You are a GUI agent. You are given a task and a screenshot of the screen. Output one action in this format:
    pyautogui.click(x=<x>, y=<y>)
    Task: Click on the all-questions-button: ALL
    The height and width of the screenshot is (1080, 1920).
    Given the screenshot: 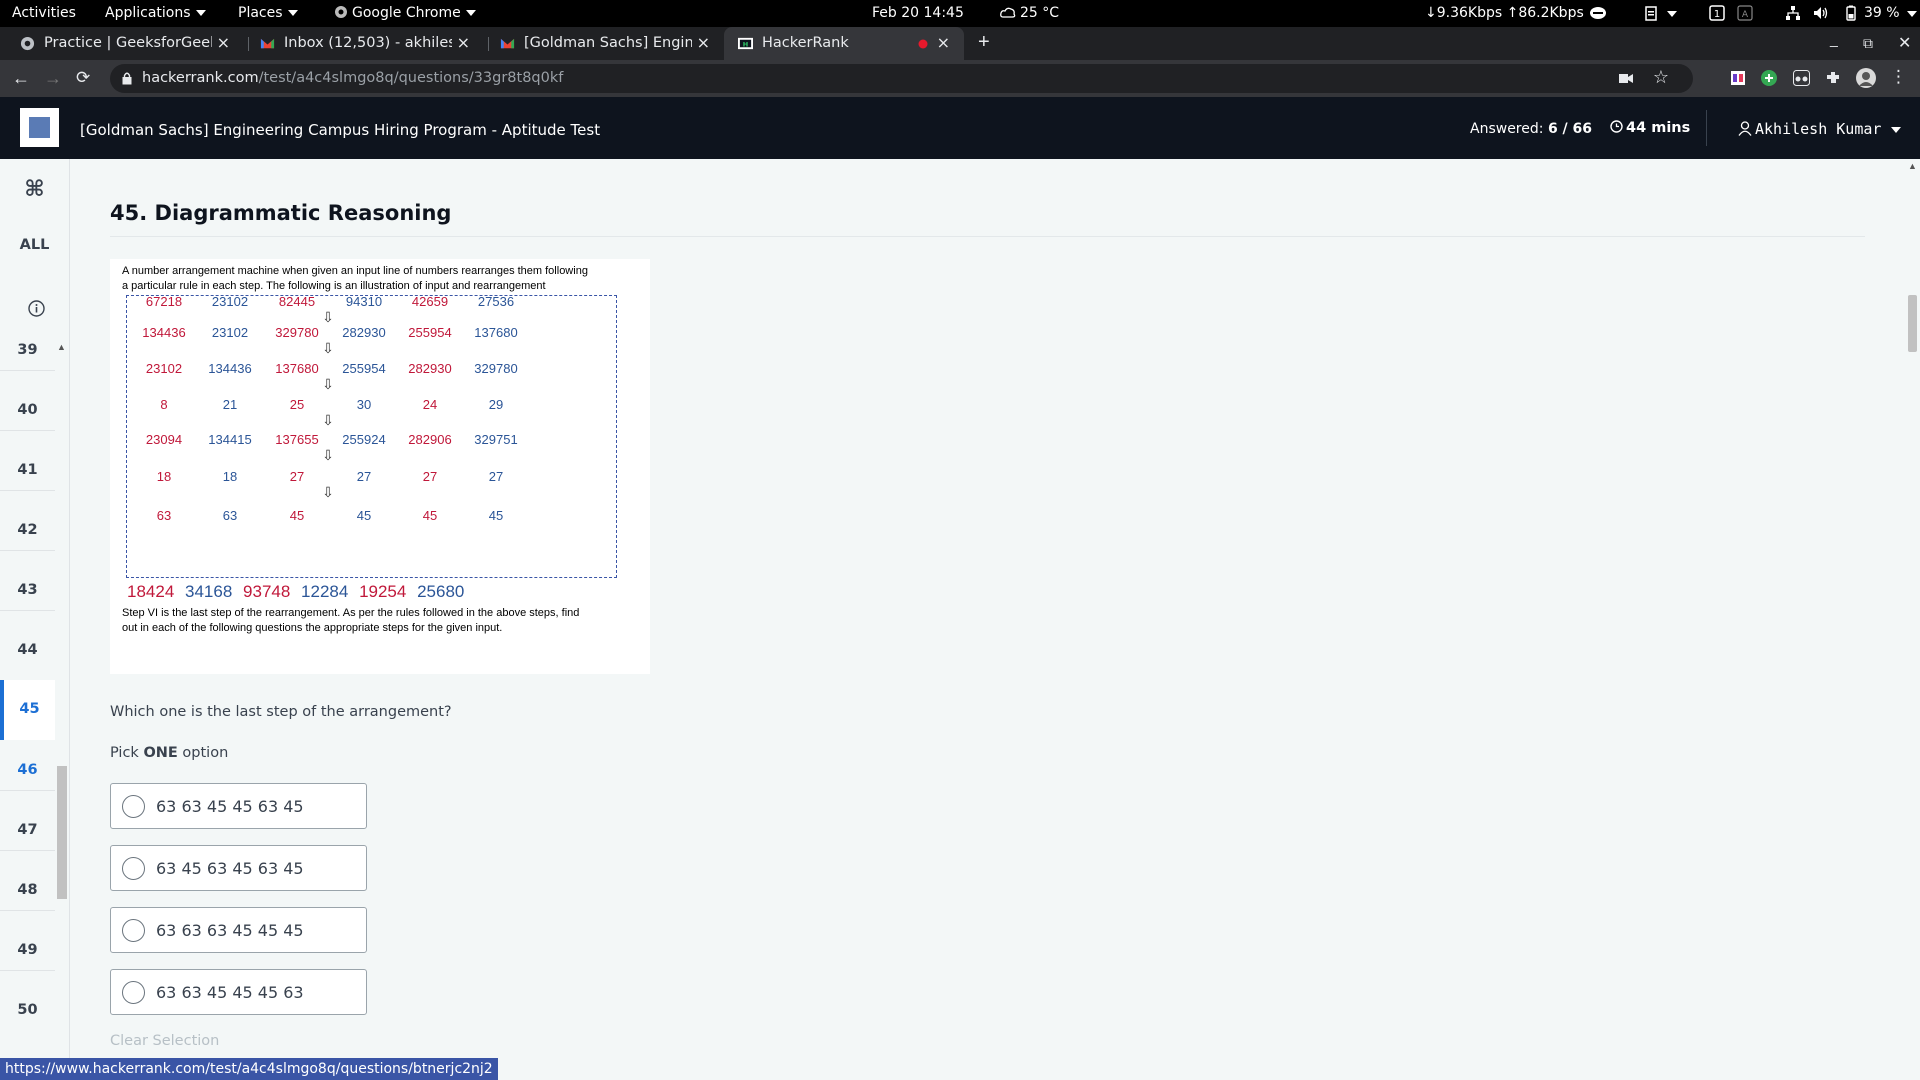 What is the action you would take?
    pyautogui.click(x=34, y=245)
    